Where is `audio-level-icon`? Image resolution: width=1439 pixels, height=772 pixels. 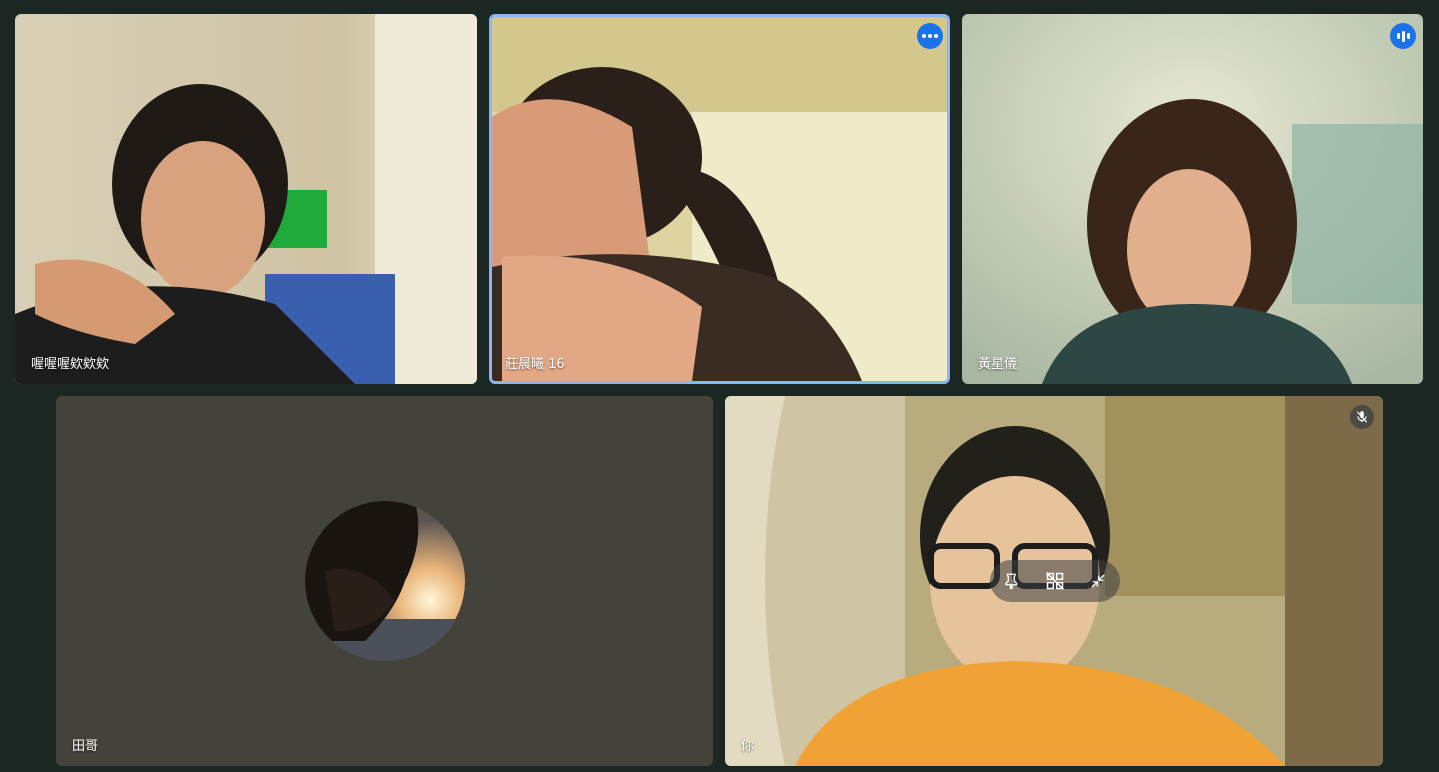 audio-level-icon is located at coordinates (1403, 36).